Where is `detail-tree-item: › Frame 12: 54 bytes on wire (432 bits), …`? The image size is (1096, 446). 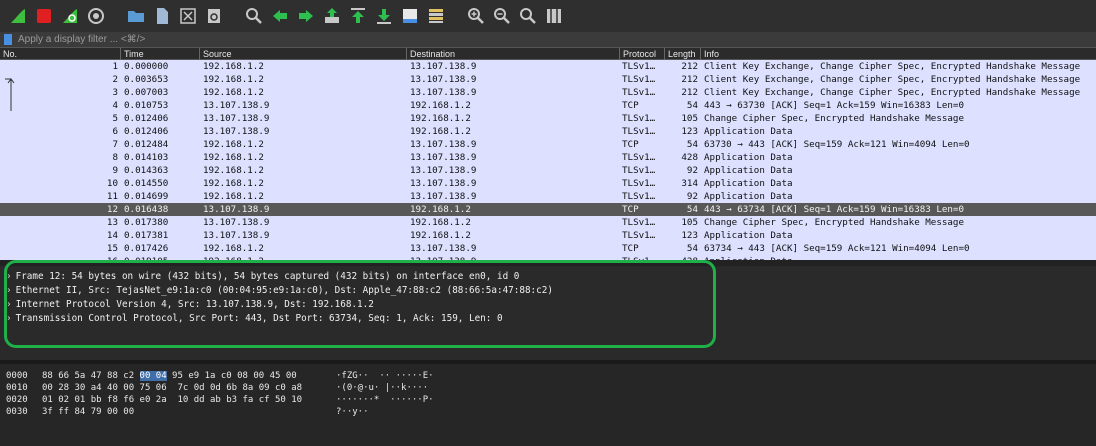 detail-tree-item: › Frame 12: 54 bytes on wire (432 bits), … is located at coordinates (262, 277).